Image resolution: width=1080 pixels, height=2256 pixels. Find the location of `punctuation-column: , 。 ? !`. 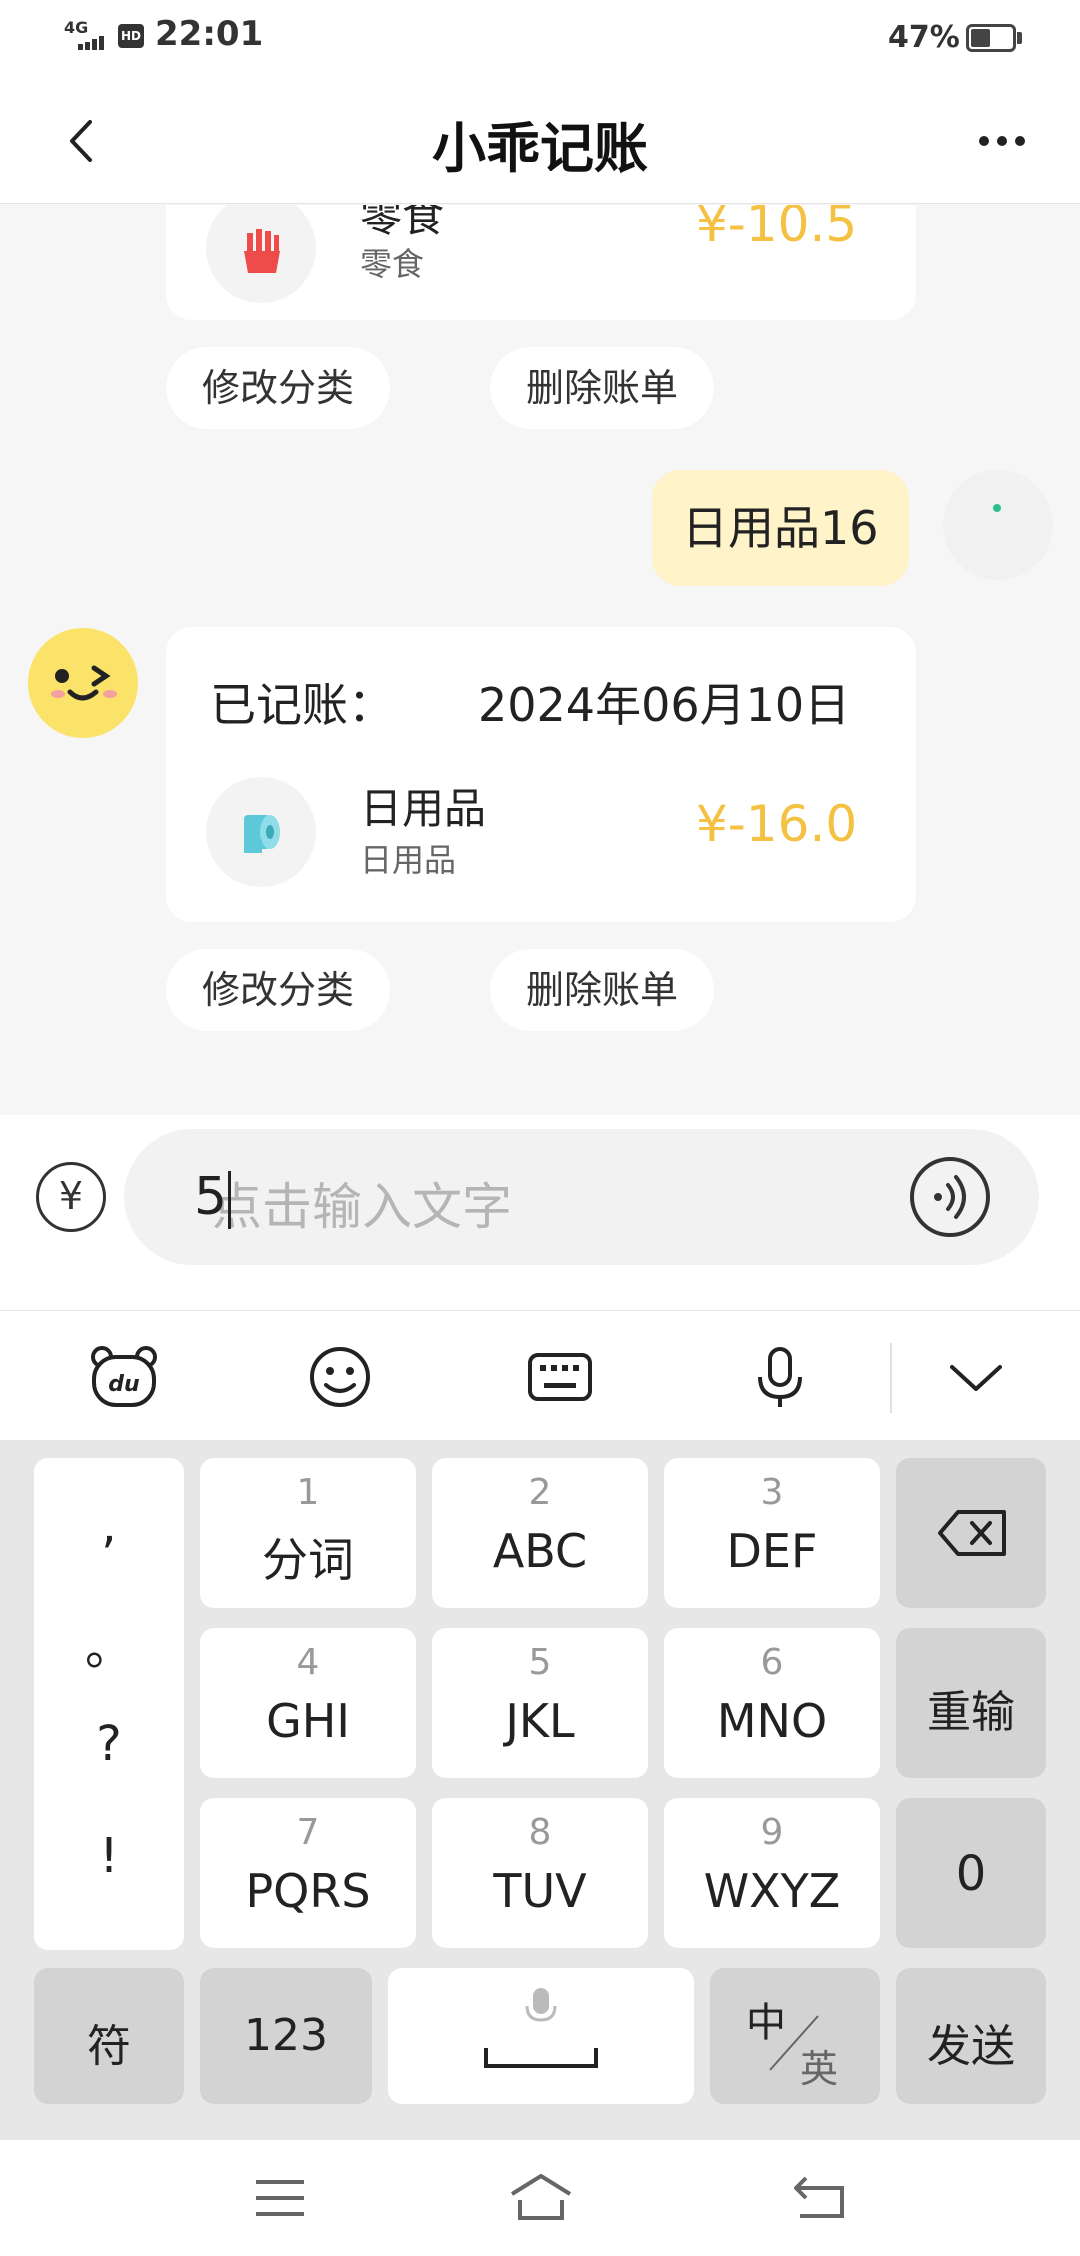

punctuation-column: , 。 ? ! is located at coordinates (109, 1704).